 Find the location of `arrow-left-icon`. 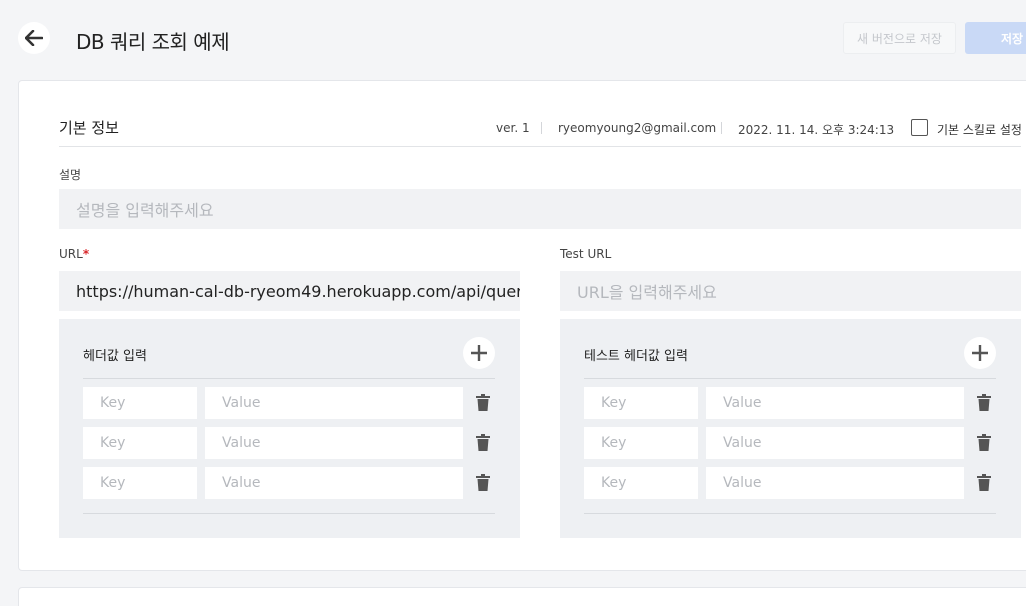

arrow-left-icon is located at coordinates (34, 38).